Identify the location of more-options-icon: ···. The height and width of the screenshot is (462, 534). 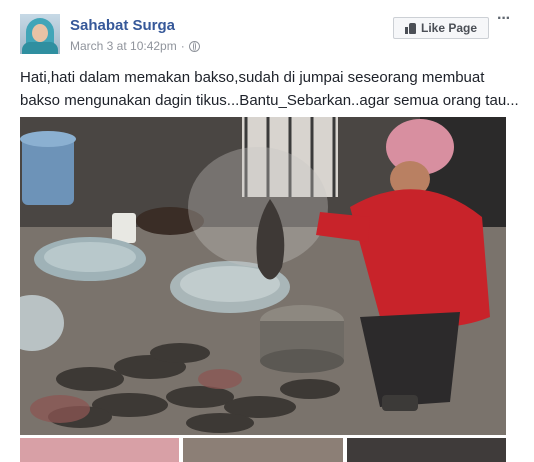
(507, 19).